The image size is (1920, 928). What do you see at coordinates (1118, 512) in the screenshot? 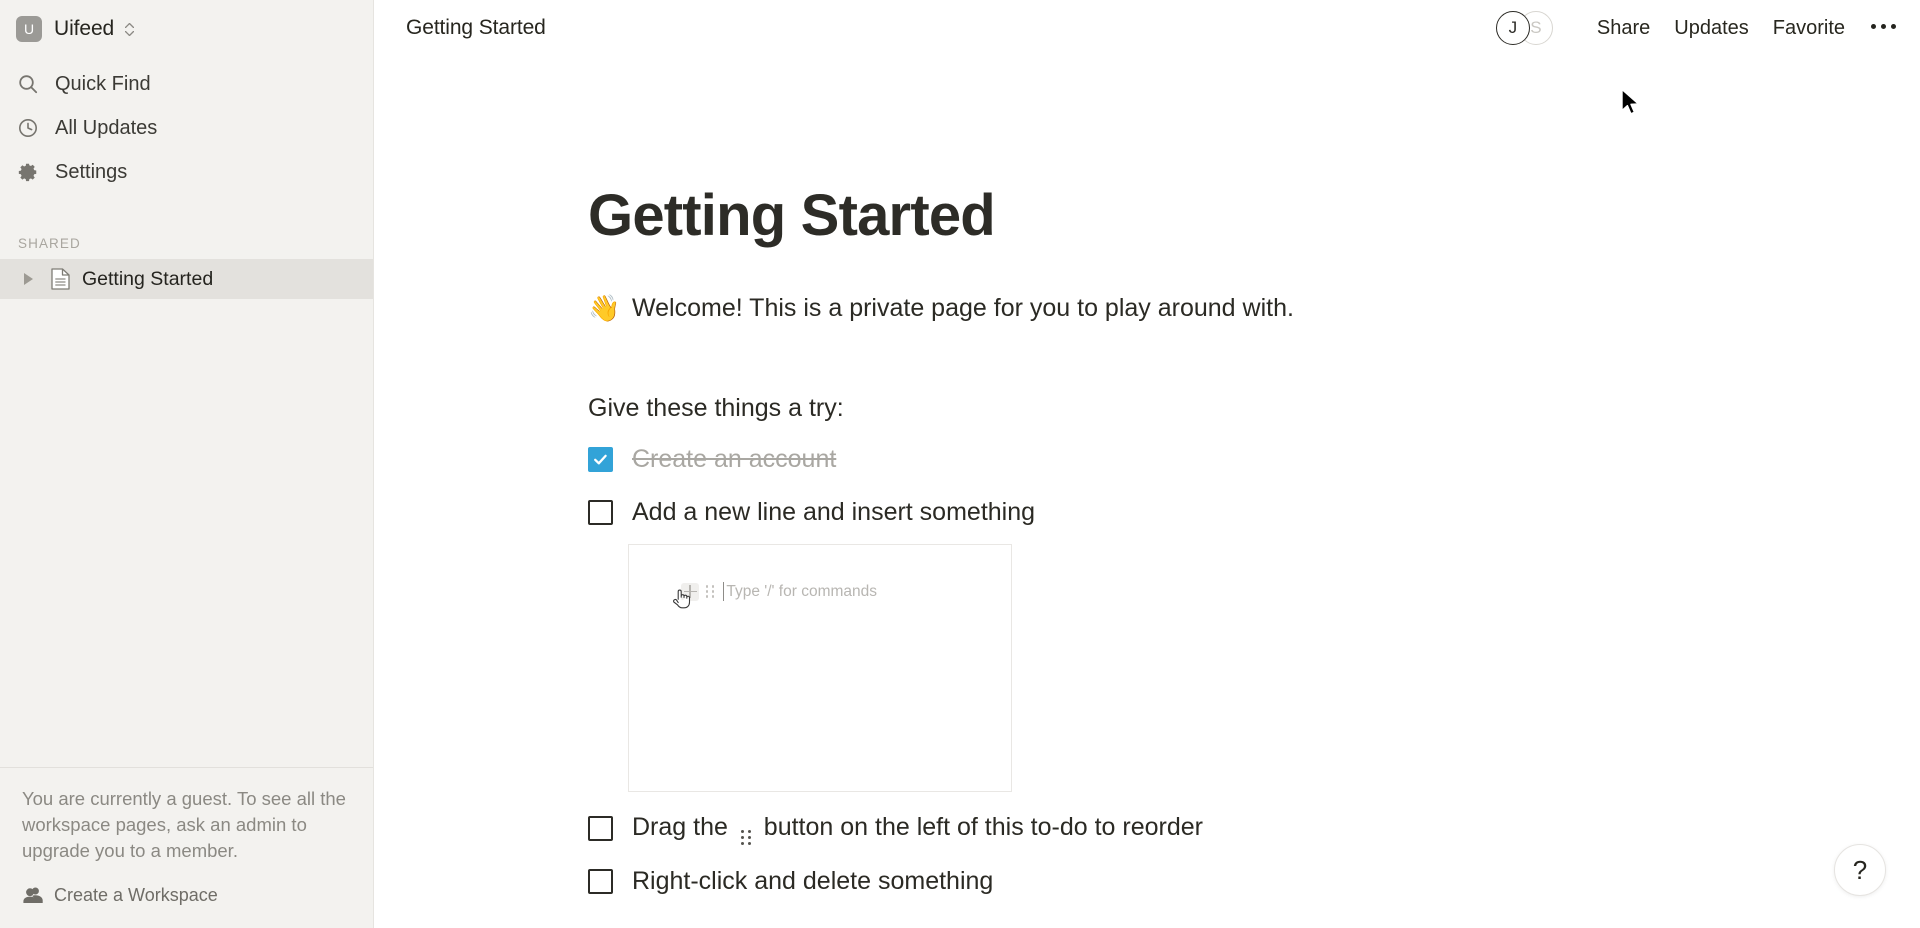
I see `todo-item: Add a new line and insert something` at bounding box center [1118, 512].